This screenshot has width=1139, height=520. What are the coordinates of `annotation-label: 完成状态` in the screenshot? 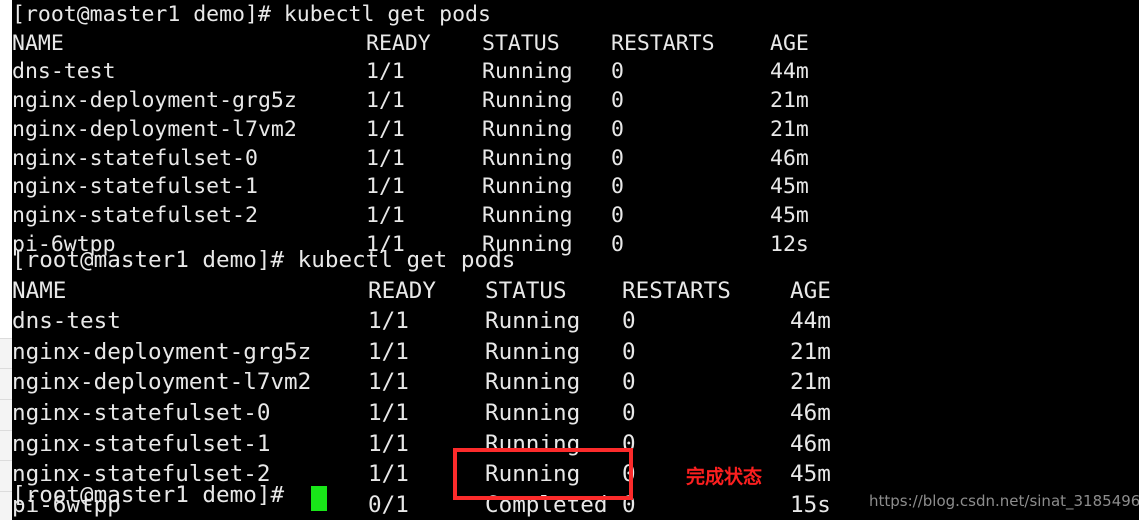 It's located at (724, 477).